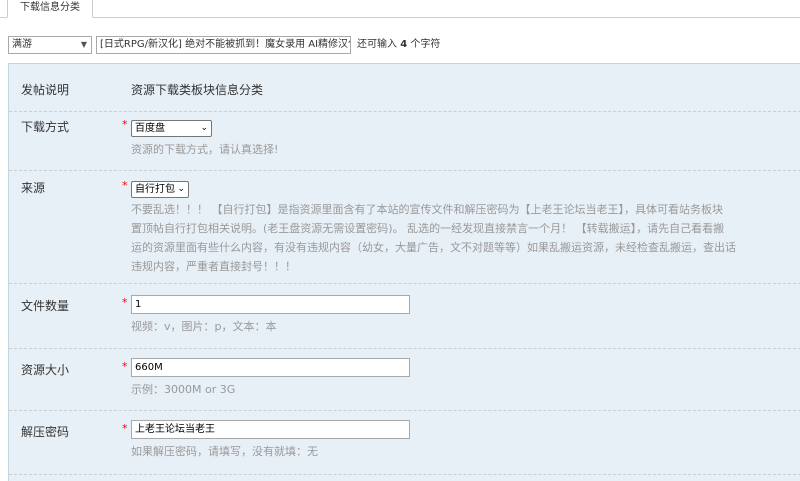 The width and height of the screenshot is (800, 481). I want to click on password-hint: 如果解压密码，请填写，没有就填：无, so click(224, 451).